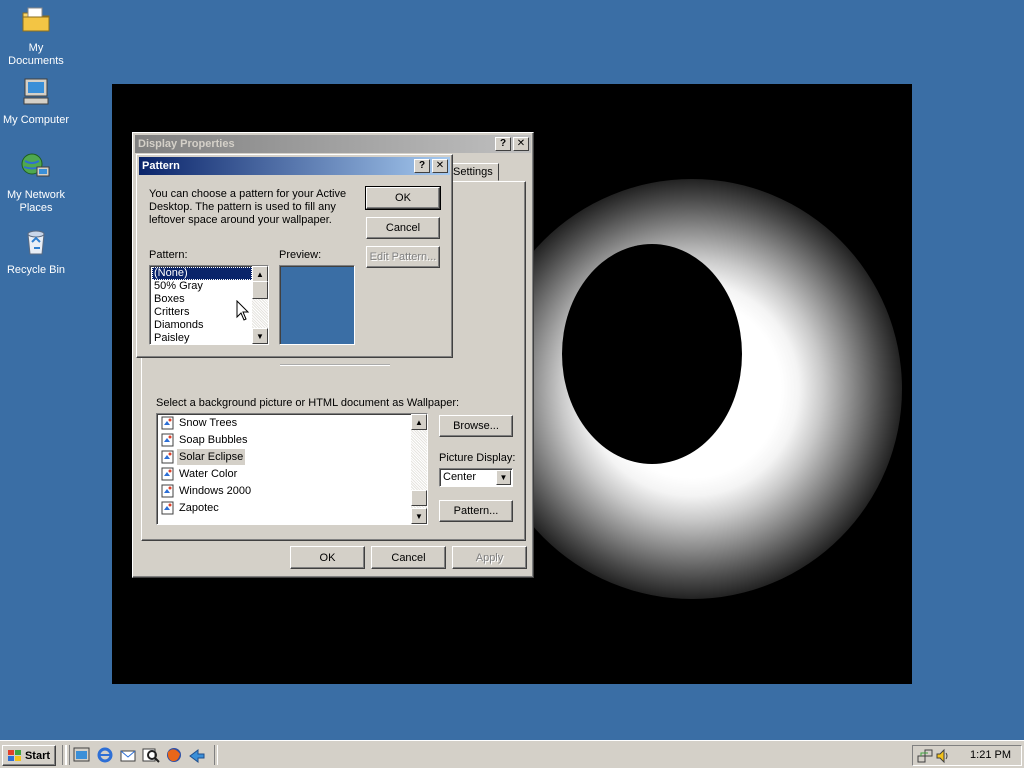  Describe the element at coordinates (503, 477) in the screenshot. I see `chevron-down-icon: ▼` at that location.